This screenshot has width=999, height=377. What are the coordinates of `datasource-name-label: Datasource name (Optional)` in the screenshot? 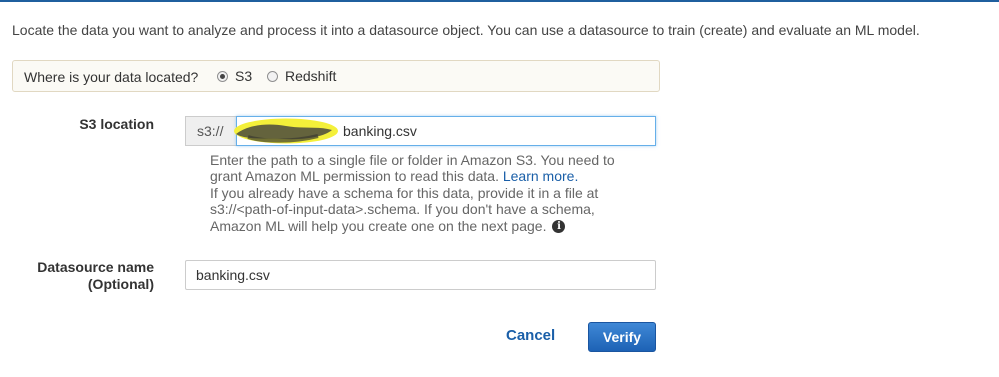 It's located at (87, 276).